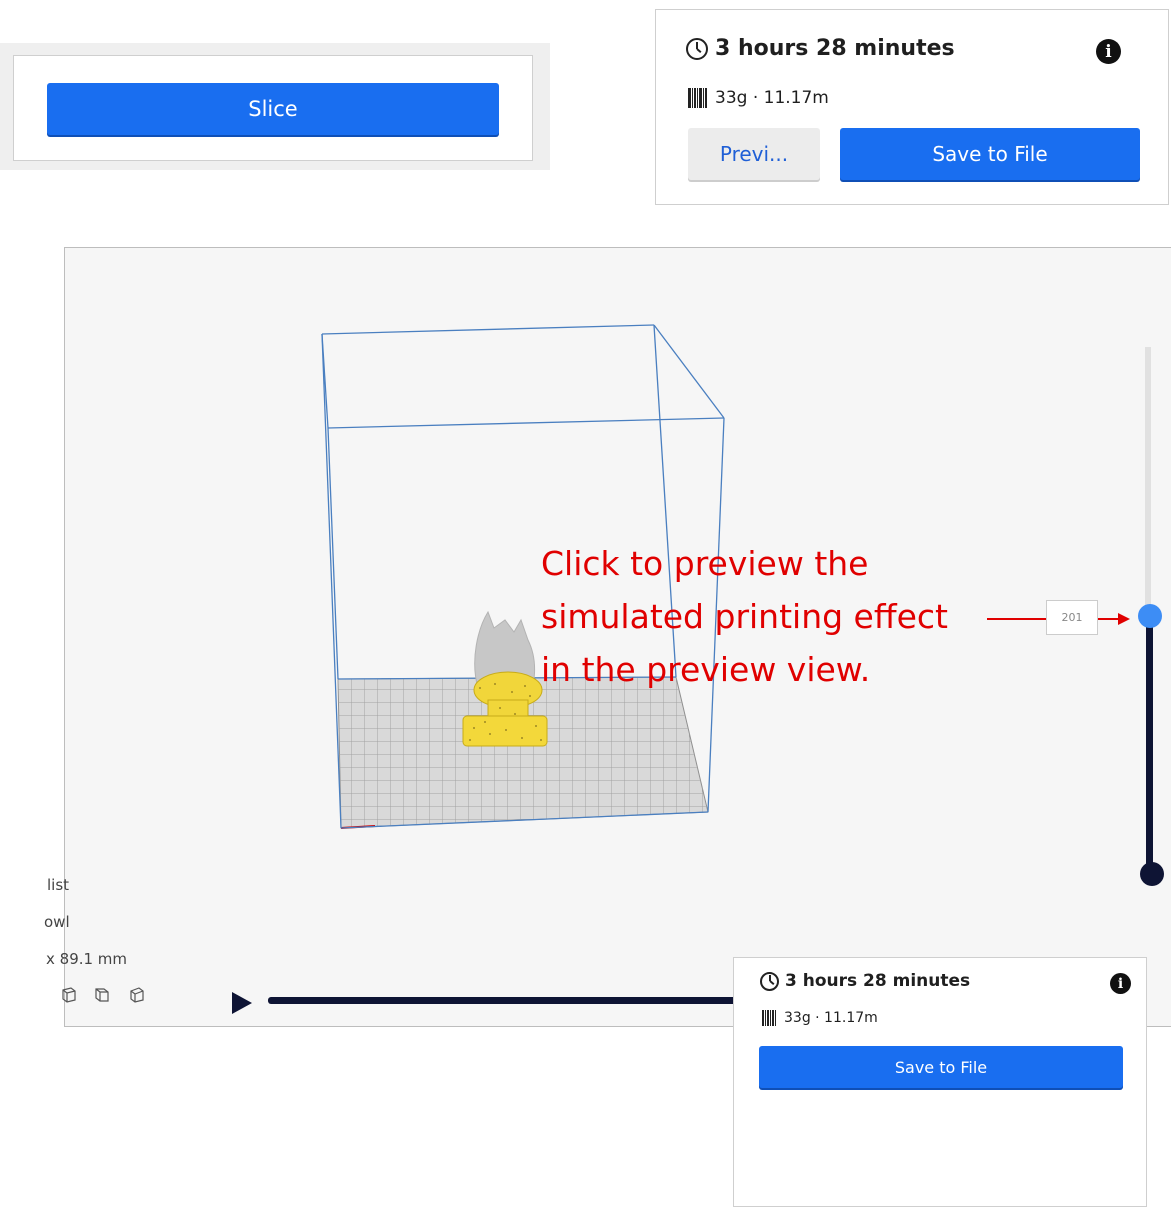 This screenshot has width=1171, height=1207. What do you see at coordinates (87, 959) in the screenshot?
I see `object-dimensions: x 89.1 mm` at bounding box center [87, 959].